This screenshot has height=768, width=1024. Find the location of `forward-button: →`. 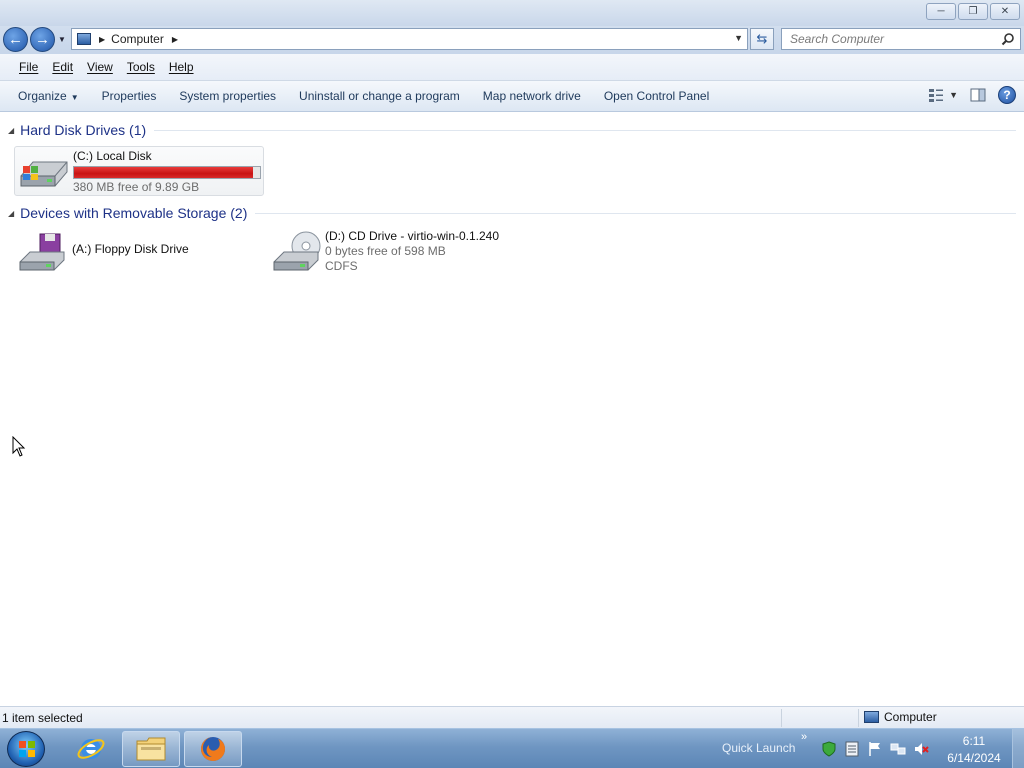

forward-button: → is located at coordinates (42, 39).